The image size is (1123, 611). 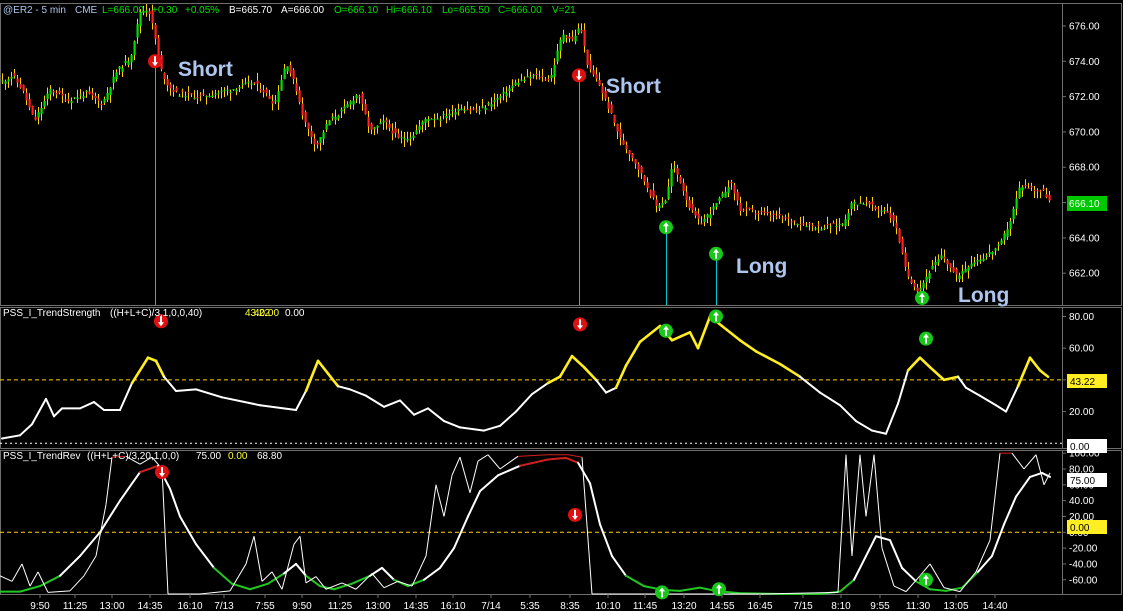 What do you see at coordinates (1080, 447) in the screenshot?
I see `strength-zero-tag-text: 0.00` at bounding box center [1080, 447].